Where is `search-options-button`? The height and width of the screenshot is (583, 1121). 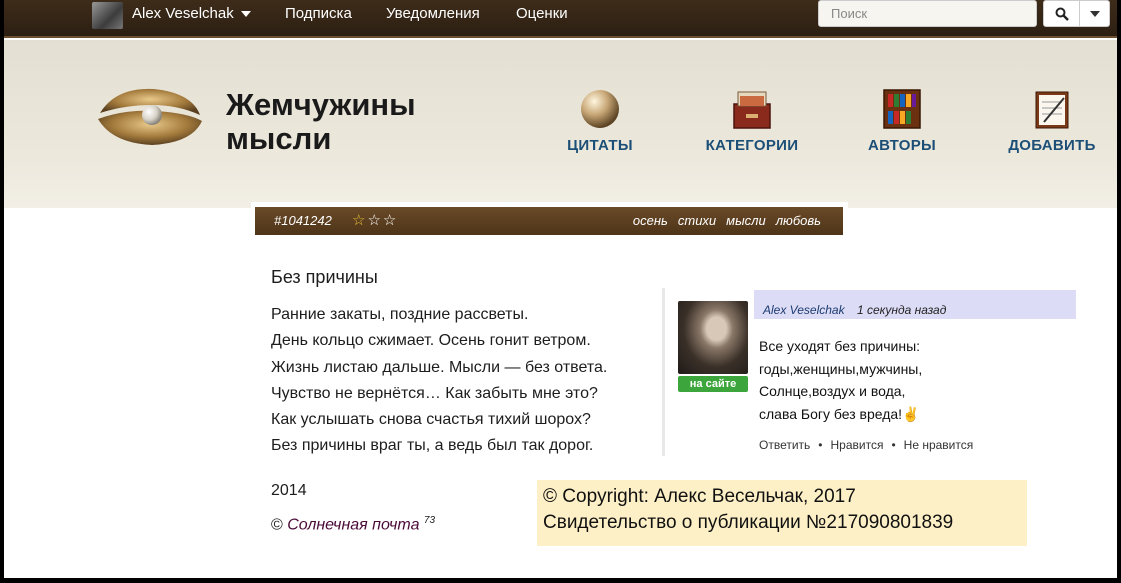
search-options-button is located at coordinates (1095, 13).